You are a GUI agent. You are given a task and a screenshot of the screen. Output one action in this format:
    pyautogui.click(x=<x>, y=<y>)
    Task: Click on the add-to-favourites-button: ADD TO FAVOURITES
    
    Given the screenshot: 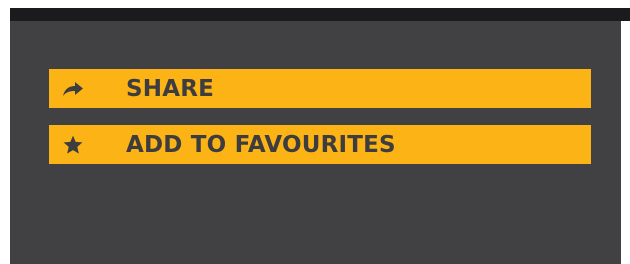 What is the action you would take?
    pyautogui.click(x=320, y=144)
    